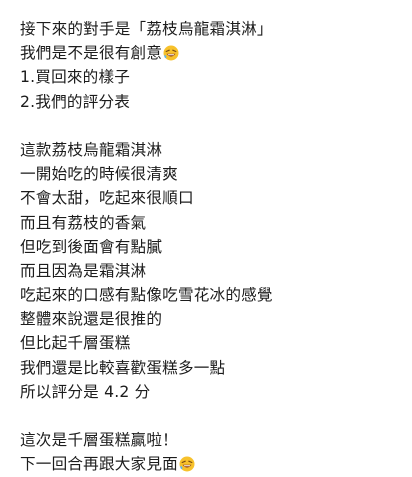 This screenshot has width=412, height=477. I want to click on post-line-review: 不會太甜，吃起來很順口, so click(107, 198).